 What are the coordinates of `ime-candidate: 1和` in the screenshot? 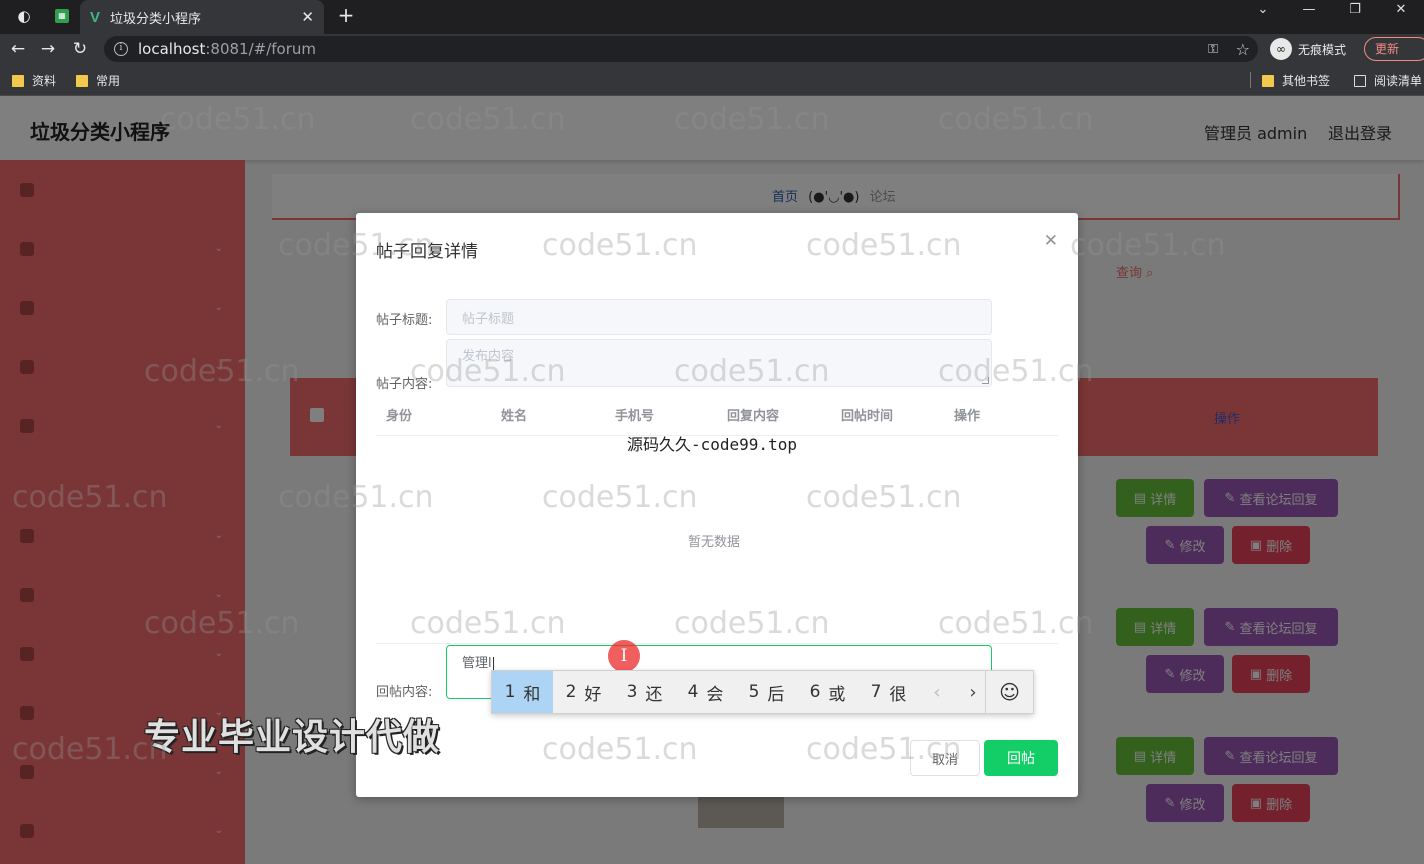 It's located at (522, 692).